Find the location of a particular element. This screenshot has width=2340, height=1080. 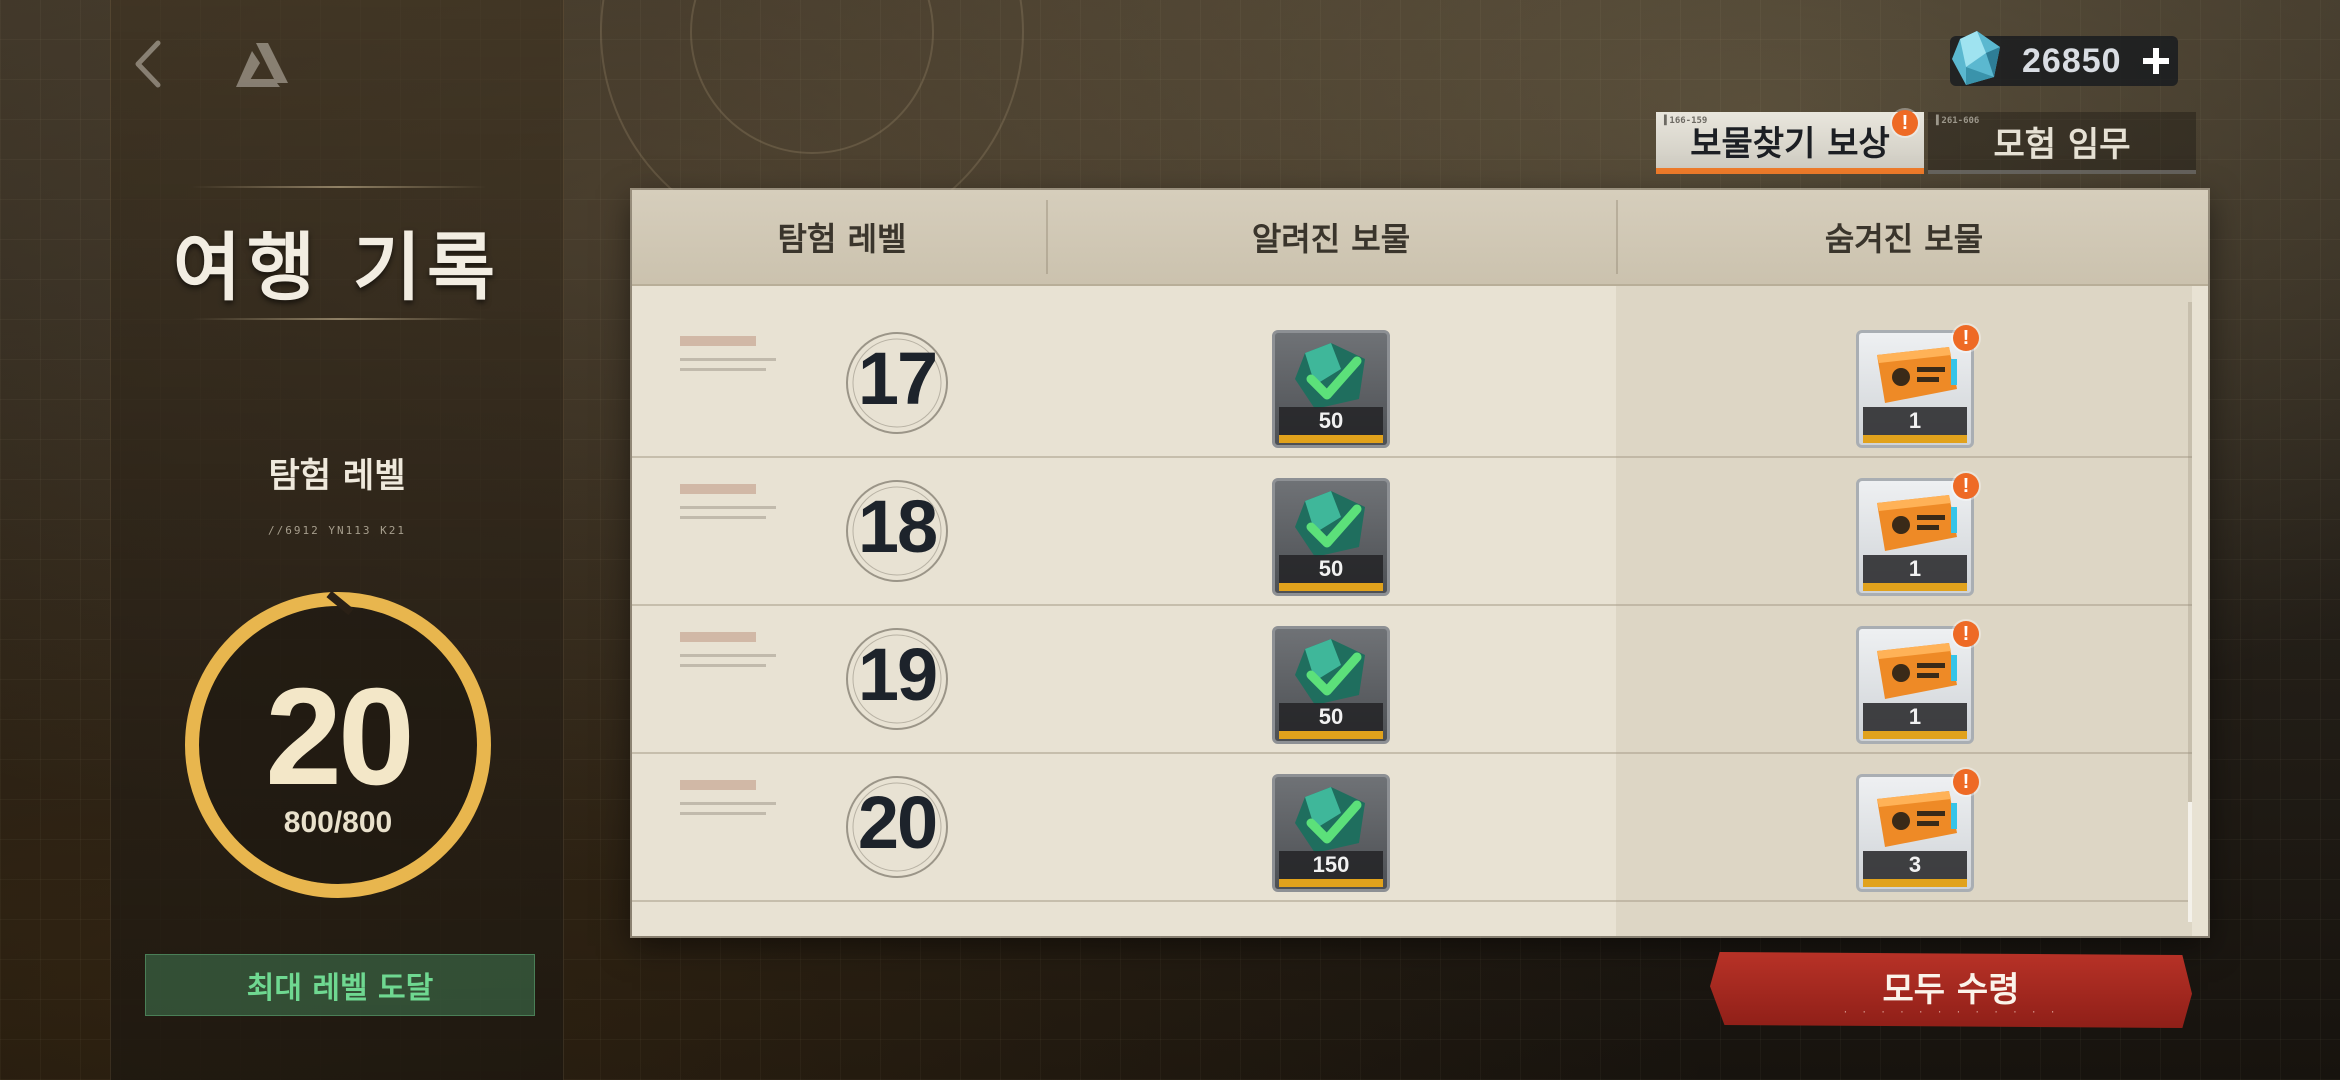

header-known-treasure: 알려진 보물 is located at coordinates (1331, 239).